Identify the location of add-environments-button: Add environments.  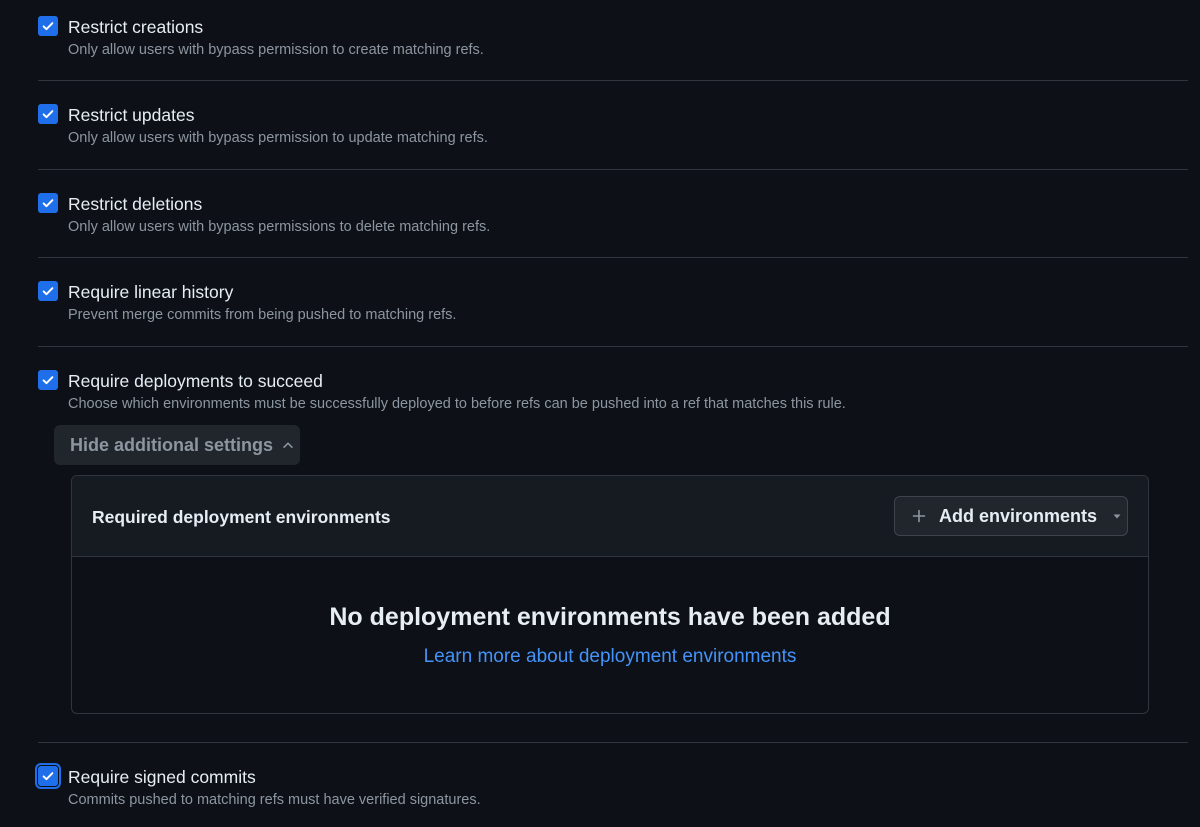
(1011, 516).